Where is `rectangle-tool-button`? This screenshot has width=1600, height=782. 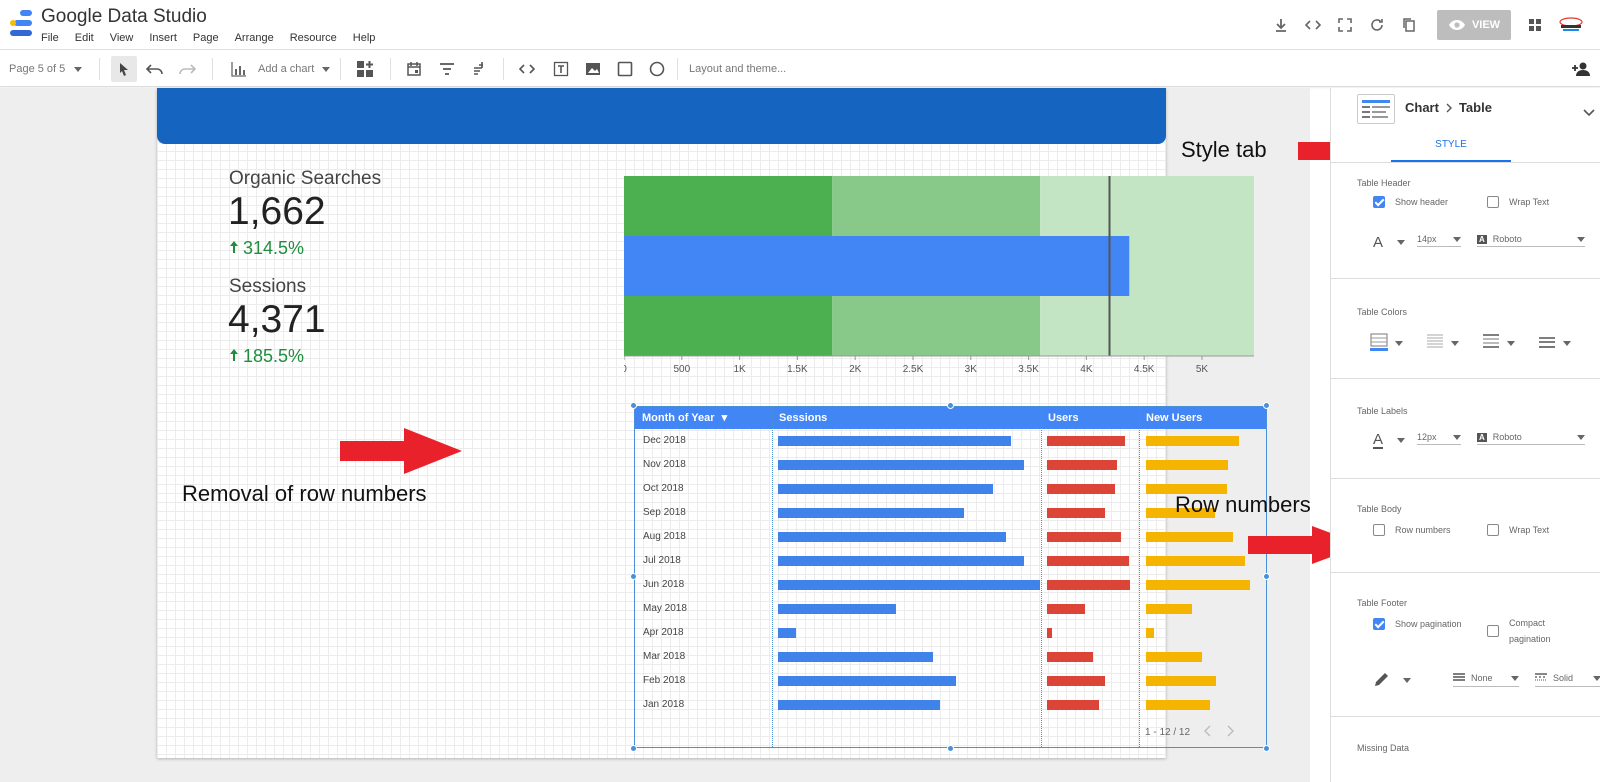 rectangle-tool-button is located at coordinates (625, 69).